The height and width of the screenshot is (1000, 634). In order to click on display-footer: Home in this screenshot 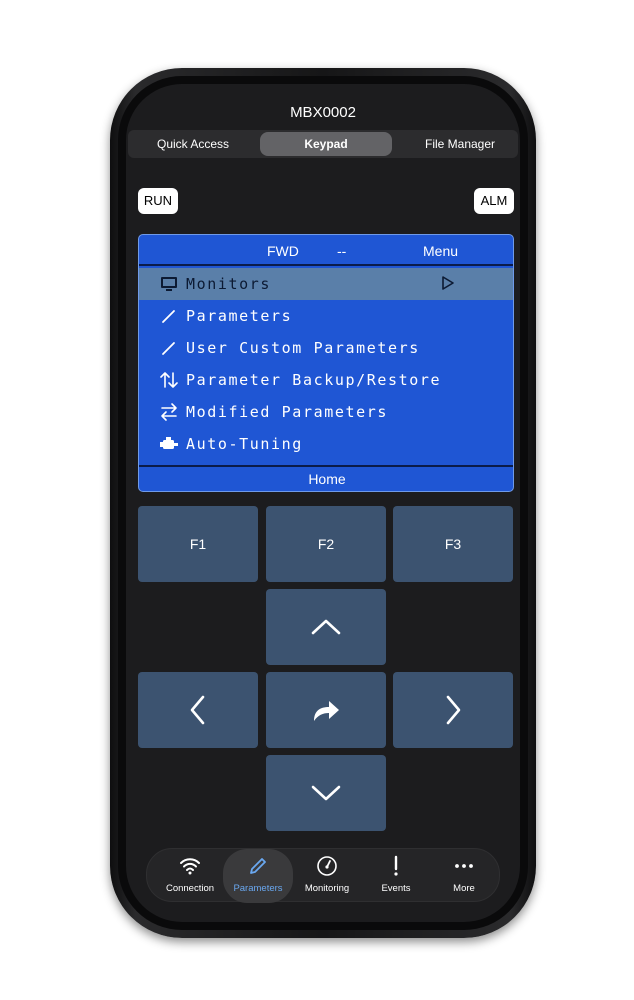, I will do `click(326, 478)`.